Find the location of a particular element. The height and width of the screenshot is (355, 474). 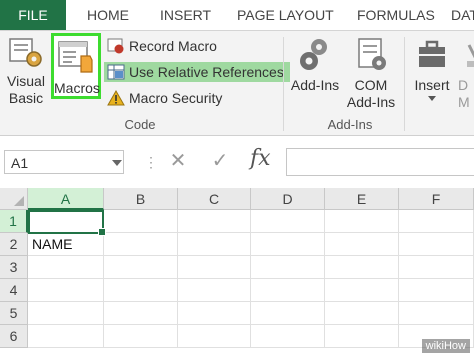

warning-icon is located at coordinates (116, 98).